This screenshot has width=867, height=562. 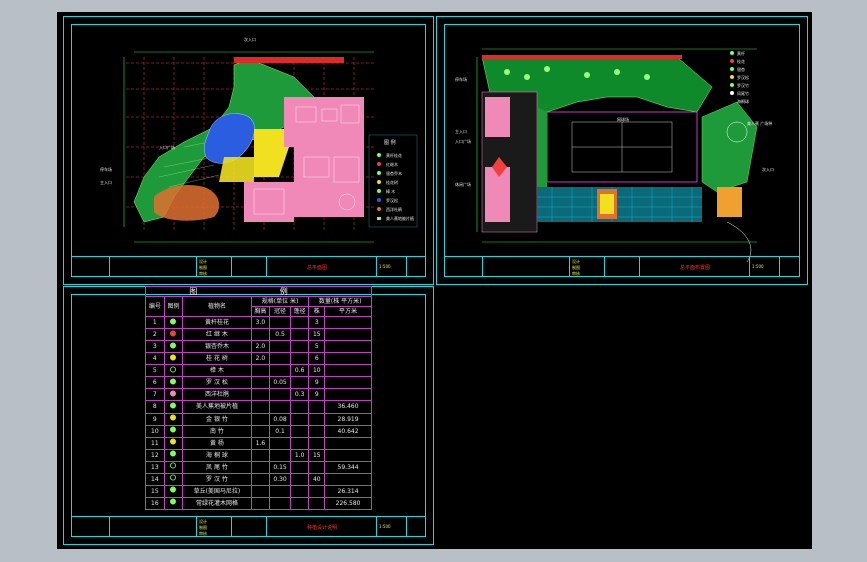 I want to click on cell-name: 南 竹, so click(x=217, y=431).